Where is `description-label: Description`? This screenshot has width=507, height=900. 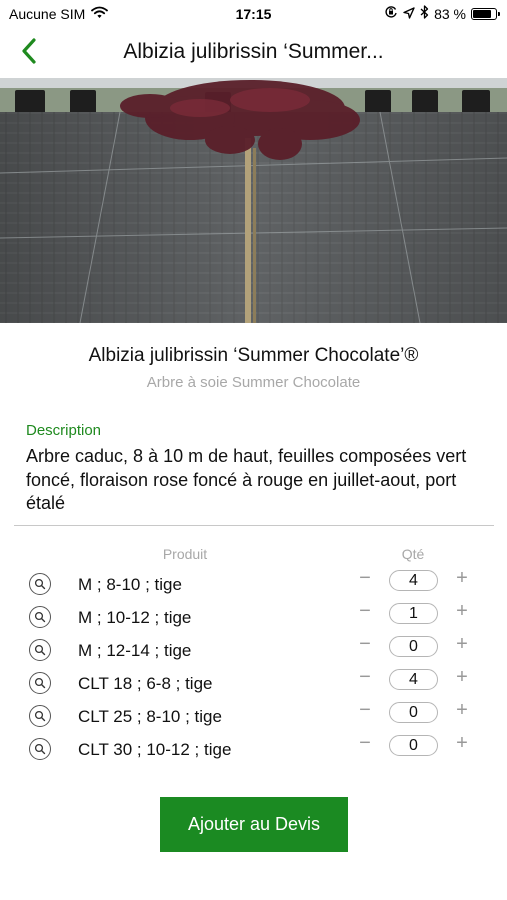
description-label: Description is located at coordinates (64, 430).